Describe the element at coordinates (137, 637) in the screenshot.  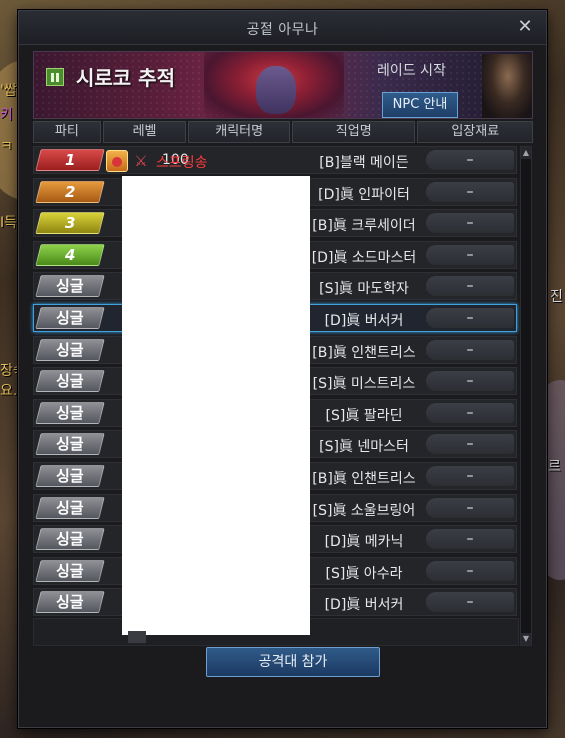
I see `redaction-block` at that location.